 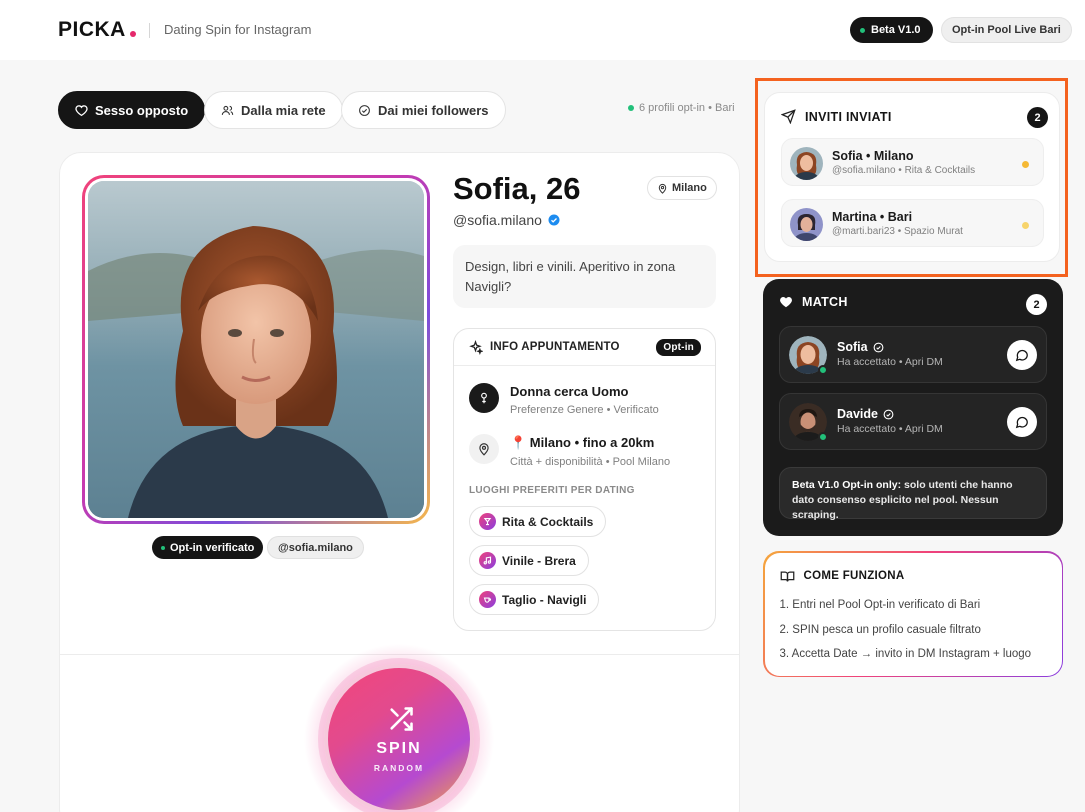 What do you see at coordinates (848, 116) in the screenshot?
I see `invites-title: INVITI INVIATI` at bounding box center [848, 116].